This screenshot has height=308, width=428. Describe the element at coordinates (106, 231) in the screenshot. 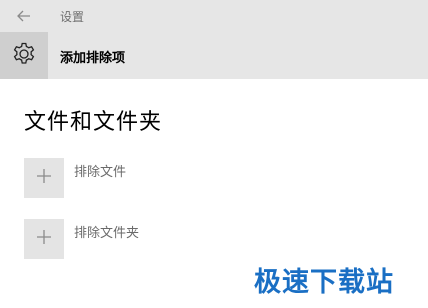

I see `exclude-folder-label: 排除文件夹` at that location.